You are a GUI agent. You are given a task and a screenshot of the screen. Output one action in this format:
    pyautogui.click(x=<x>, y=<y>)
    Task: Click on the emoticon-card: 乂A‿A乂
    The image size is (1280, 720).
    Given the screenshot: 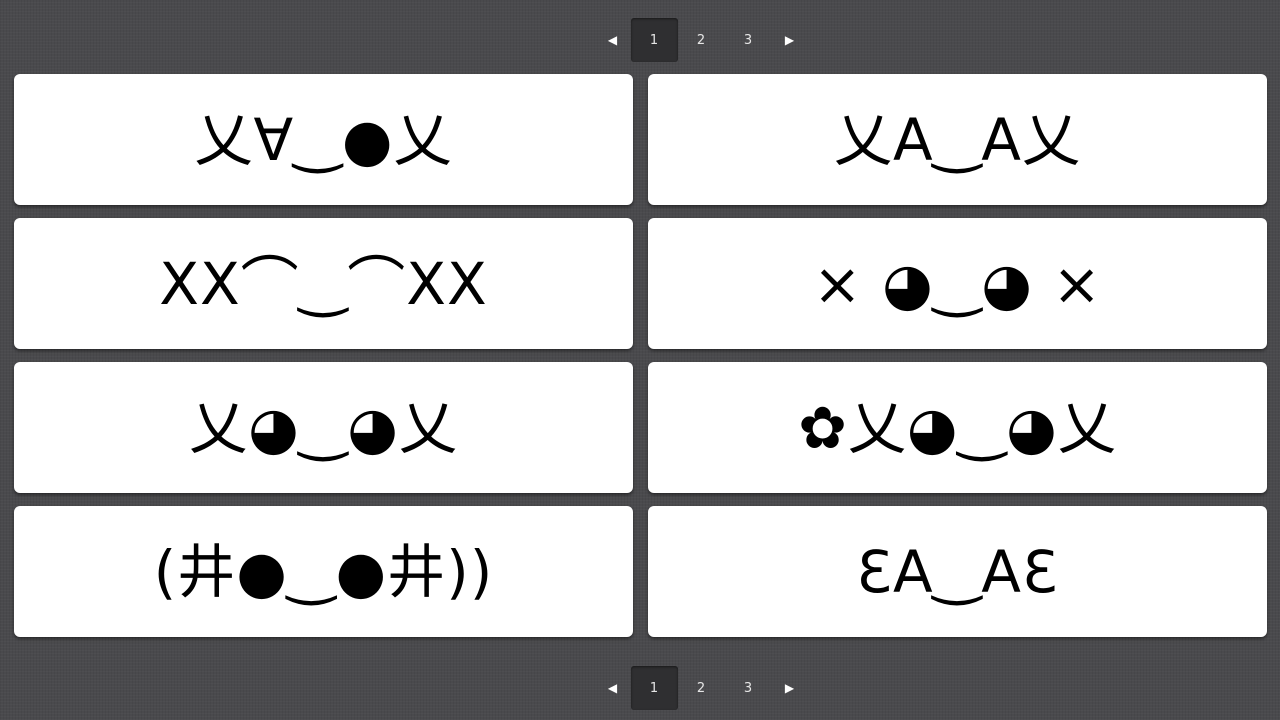 What is the action you would take?
    pyautogui.click(x=957, y=139)
    